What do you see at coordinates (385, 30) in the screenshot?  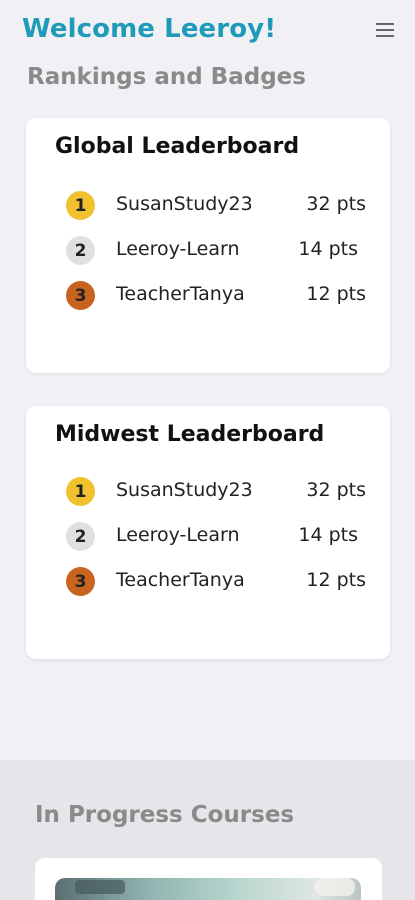 I see `hamburger-menu-icon` at bounding box center [385, 30].